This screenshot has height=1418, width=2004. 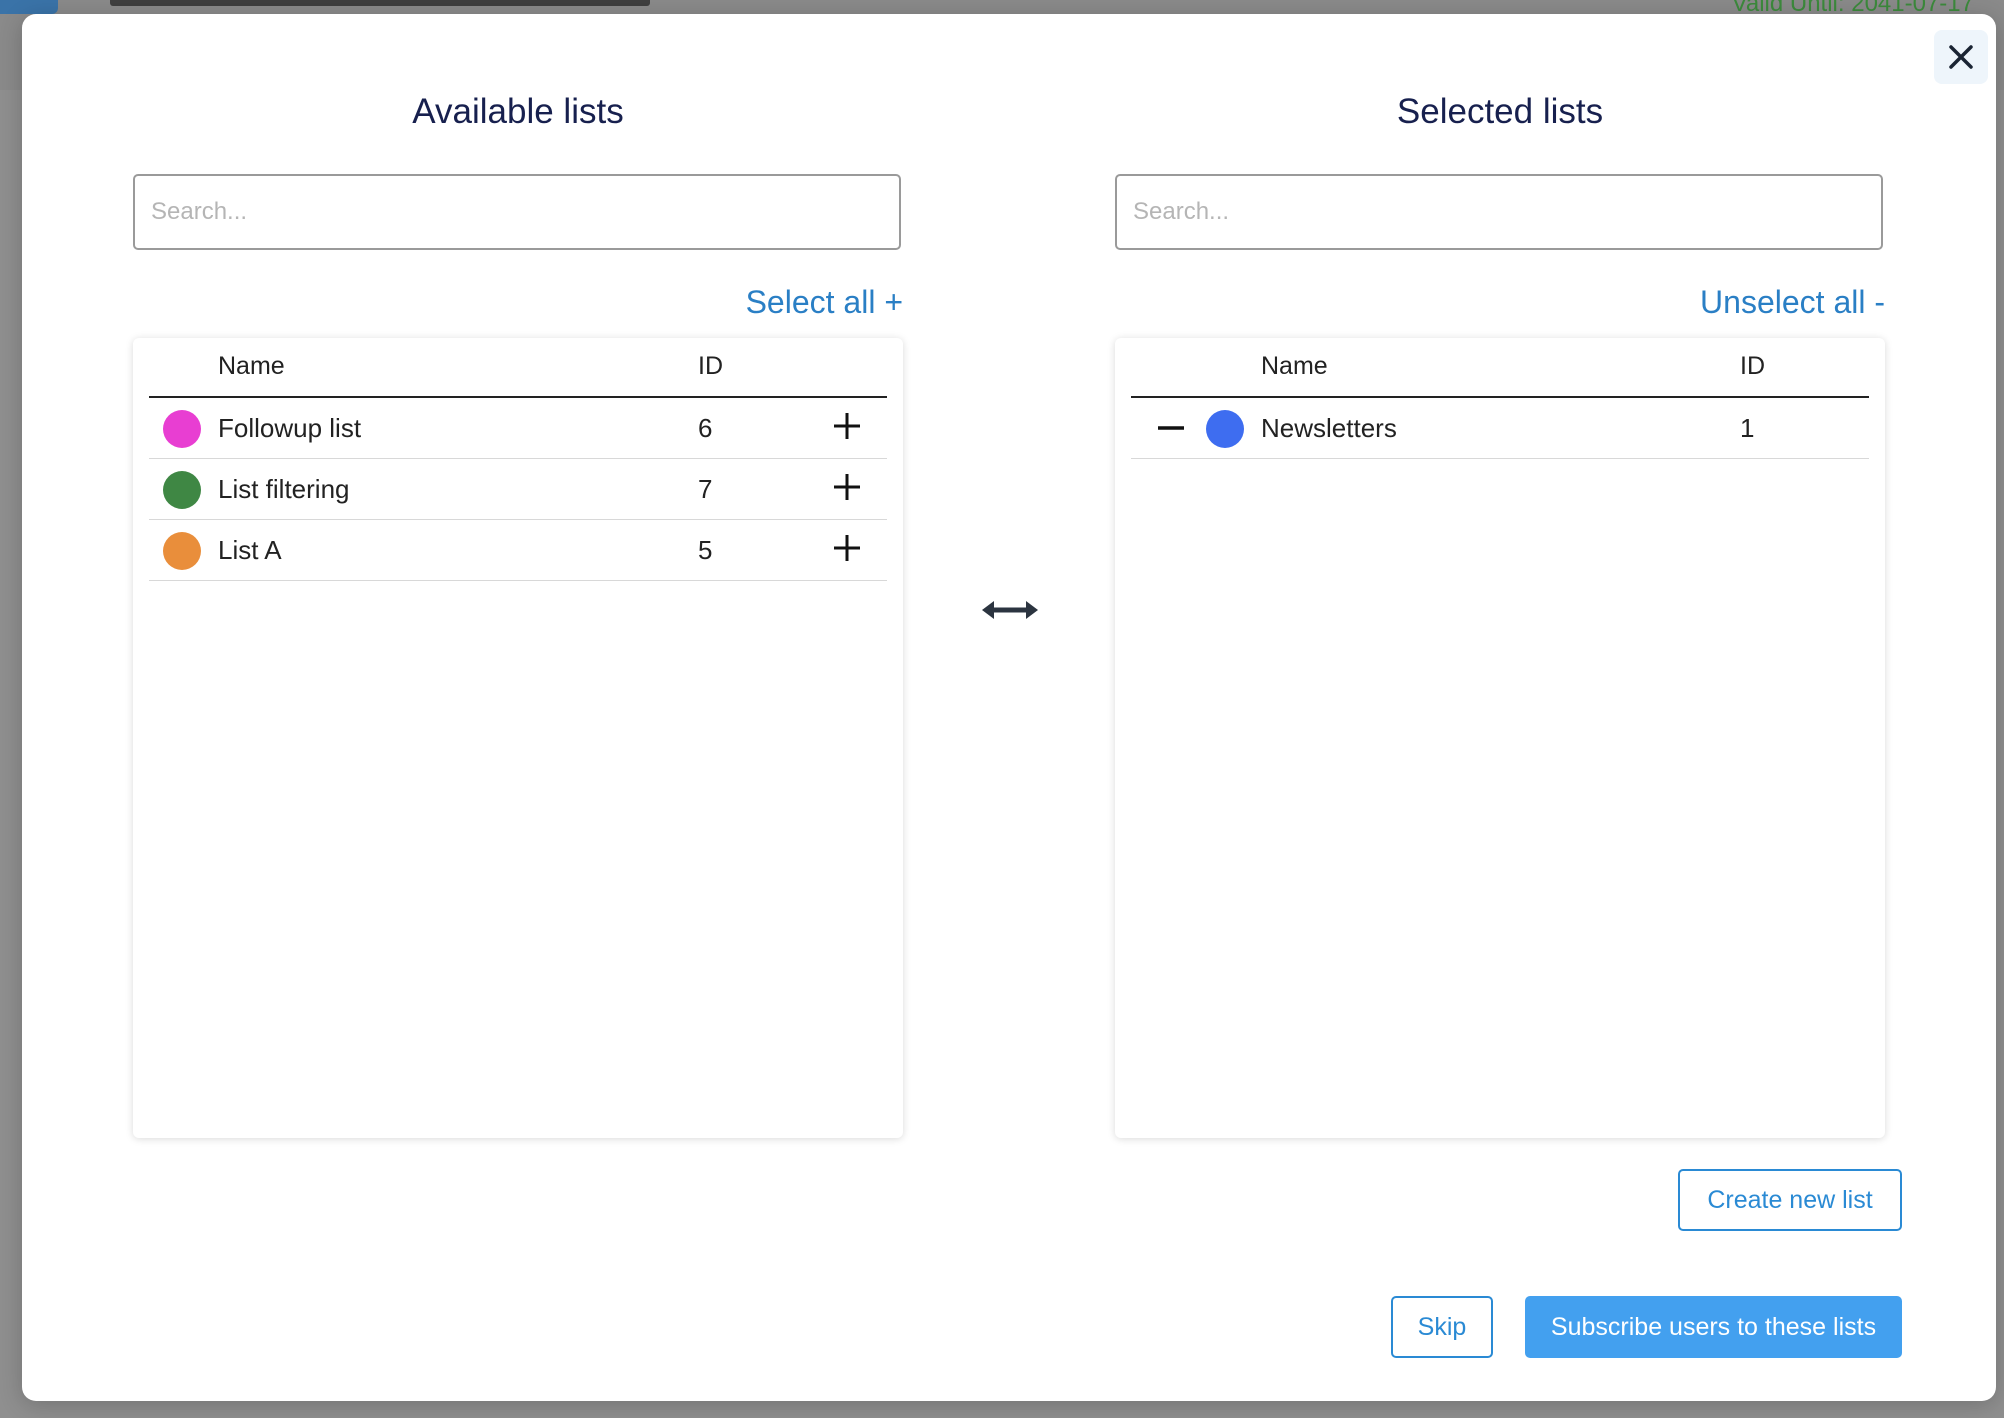 I want to click on create-new-list-button: Create new list, so click(x=1790, y=1200).